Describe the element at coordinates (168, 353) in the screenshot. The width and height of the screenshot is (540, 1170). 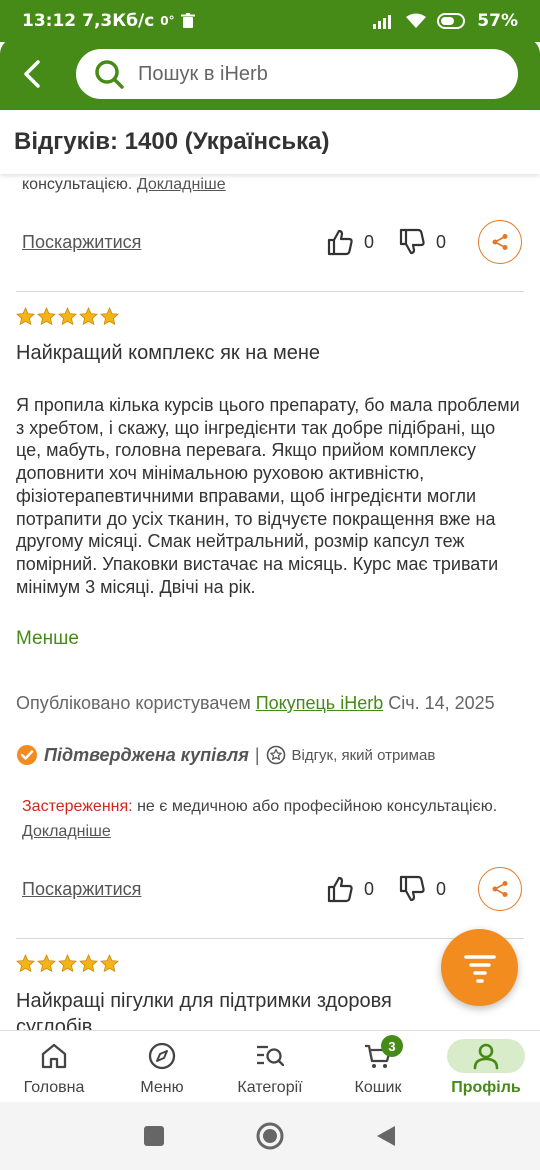
I see `review-title: Найкращий комплекс як на мене` at that location.